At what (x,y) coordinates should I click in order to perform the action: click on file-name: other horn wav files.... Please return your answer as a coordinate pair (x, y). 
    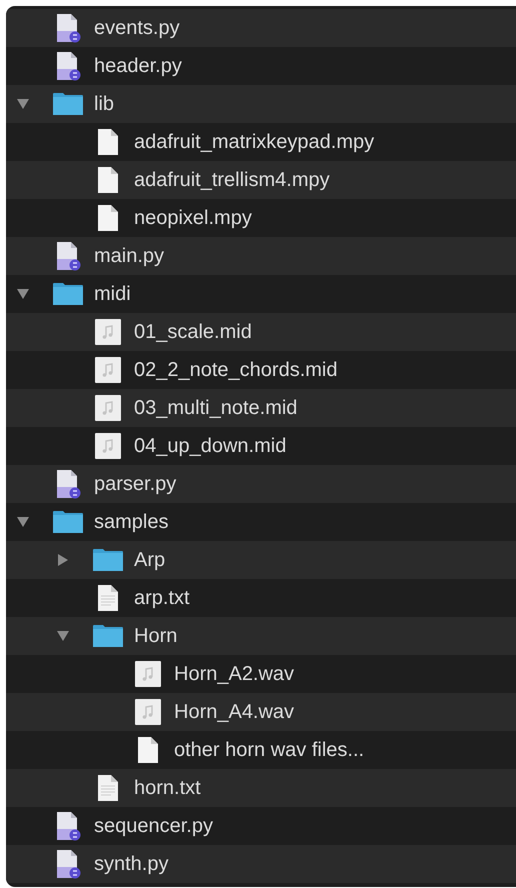
    Looking at the image, I should click on (269, 750).